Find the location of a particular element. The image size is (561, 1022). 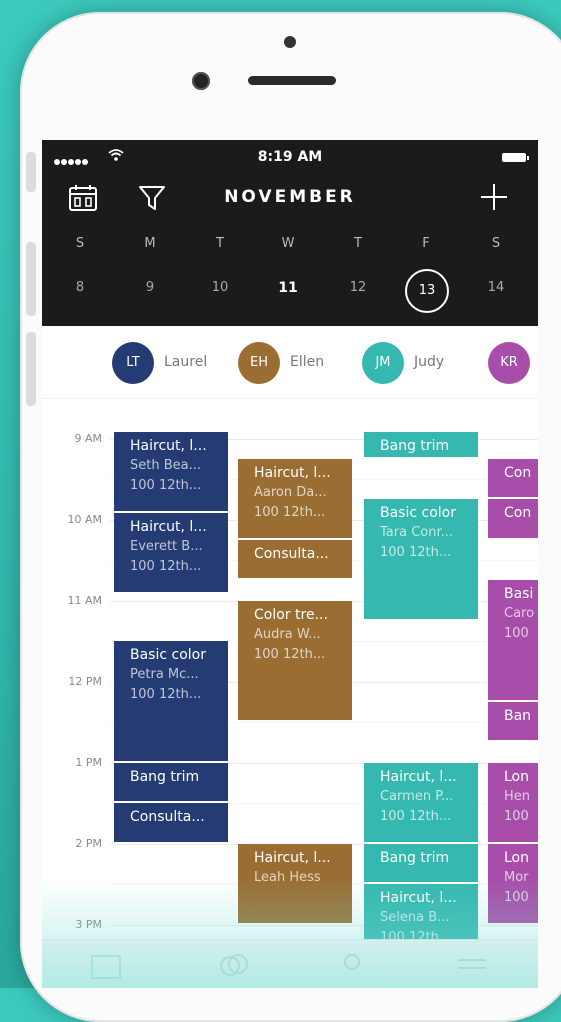

add-icon is located at coordinates (494, 197).